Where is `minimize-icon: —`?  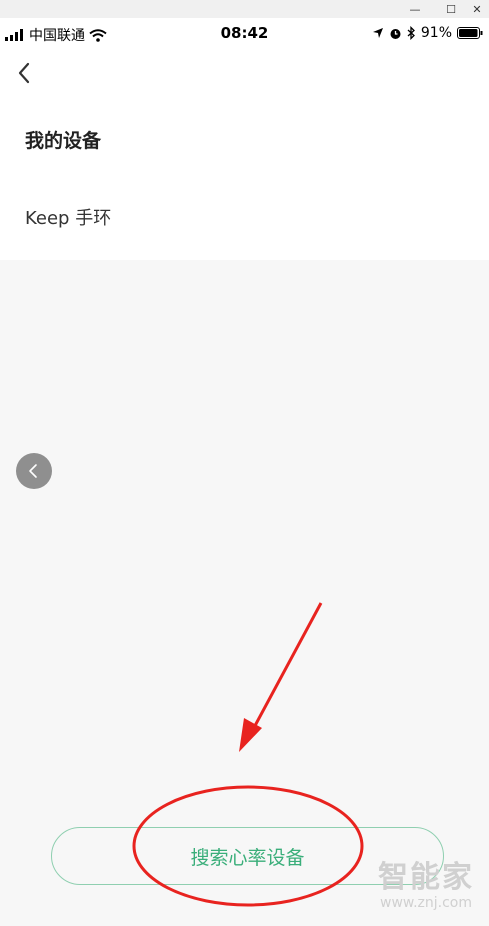 minimize-icon: — is located at coordinates (415, 9).